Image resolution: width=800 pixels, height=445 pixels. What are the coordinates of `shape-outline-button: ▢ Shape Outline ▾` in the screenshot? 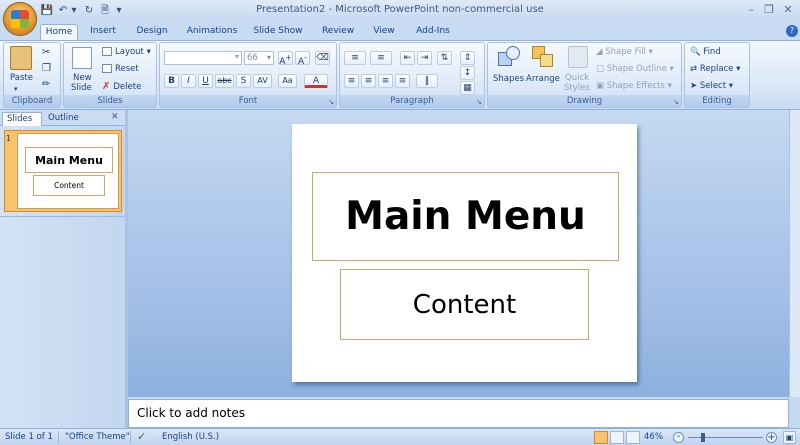 It's located at (635, 69).